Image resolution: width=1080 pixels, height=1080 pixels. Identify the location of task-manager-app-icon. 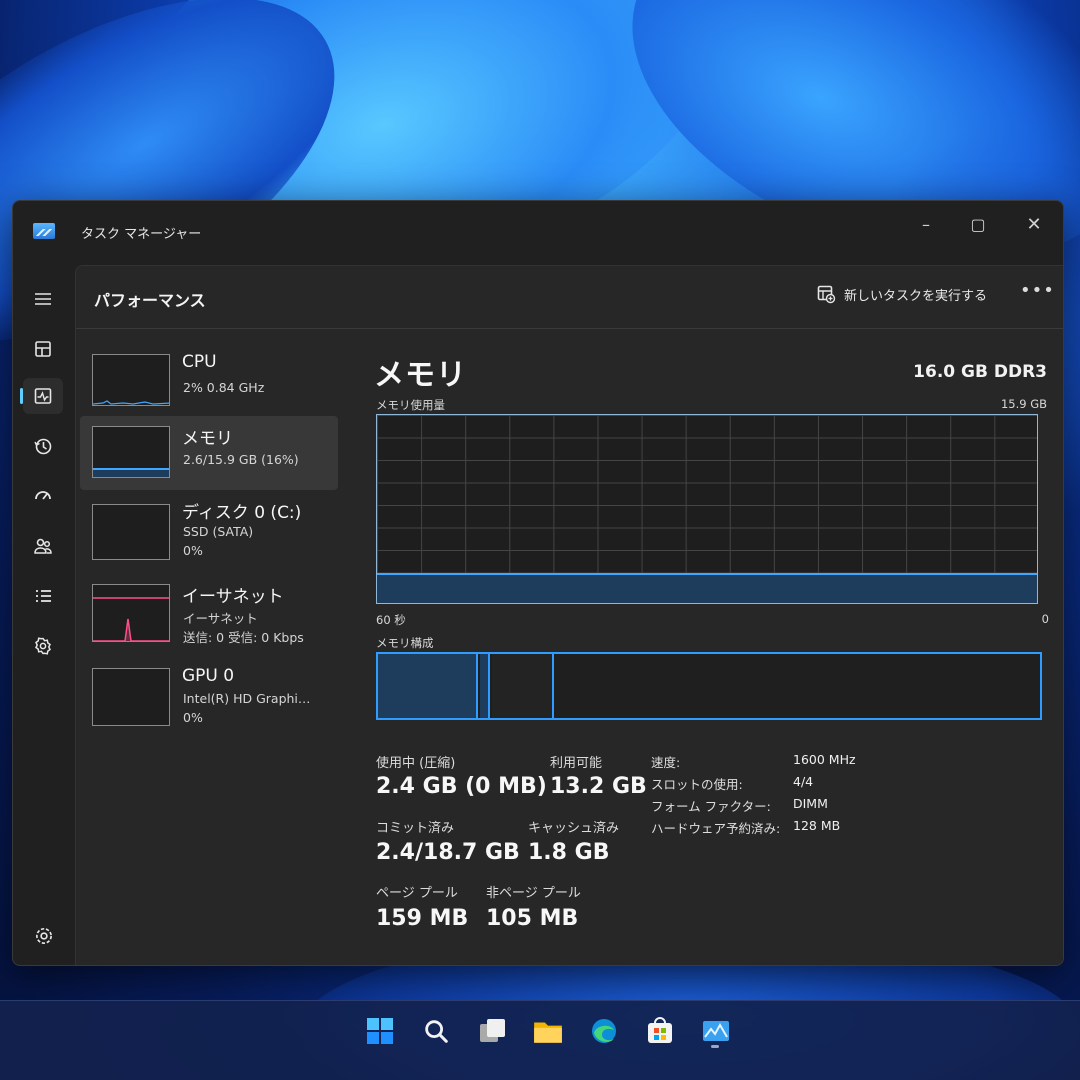
(44, 231).